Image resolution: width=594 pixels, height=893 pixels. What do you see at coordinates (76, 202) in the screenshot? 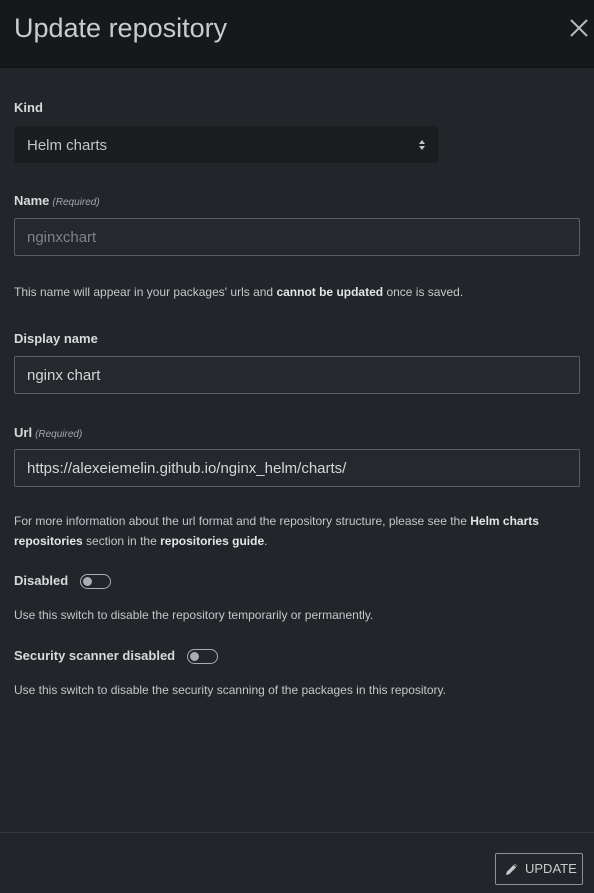
I see `name-required-hint: (Required)` at bounding box center [76, 202].